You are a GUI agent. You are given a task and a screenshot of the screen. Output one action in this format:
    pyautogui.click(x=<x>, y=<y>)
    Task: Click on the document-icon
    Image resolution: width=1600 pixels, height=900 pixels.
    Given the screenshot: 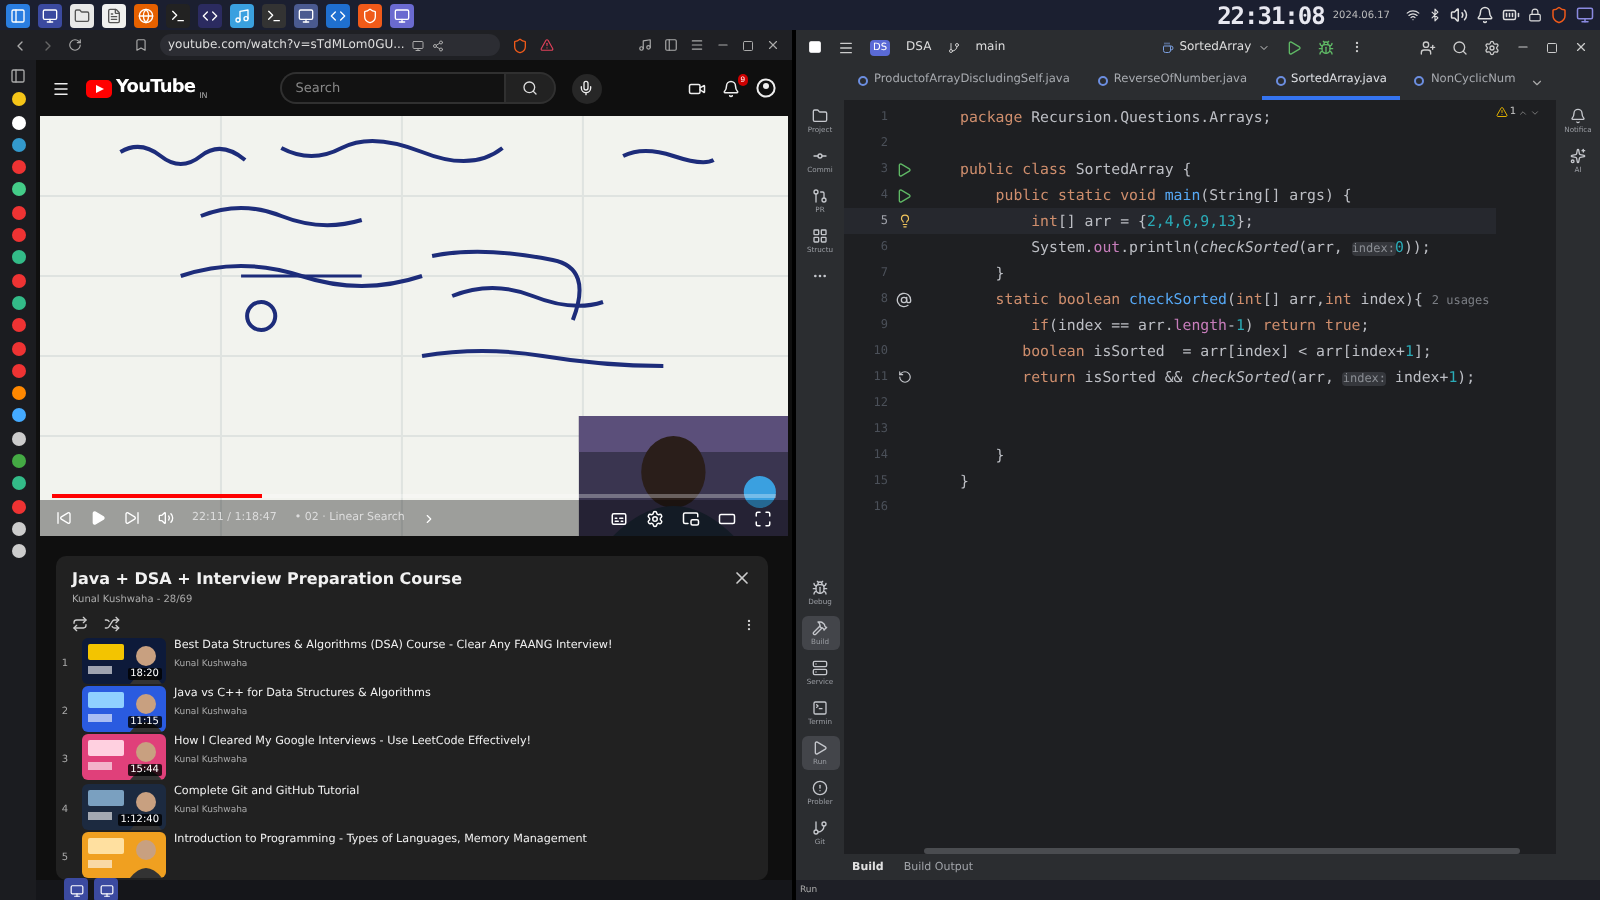 What is the action you would take?
    pyautogui.click(x=114, y=15)
    